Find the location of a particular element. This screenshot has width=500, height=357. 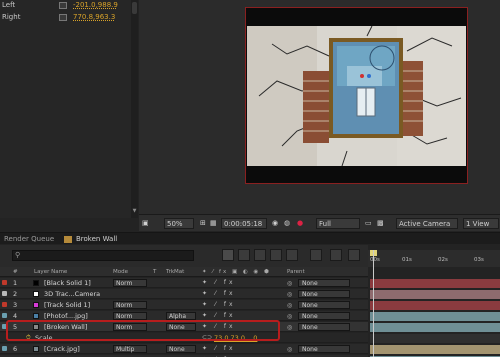

ruler-tick-2: 02s is located at coordinates (443, 260).